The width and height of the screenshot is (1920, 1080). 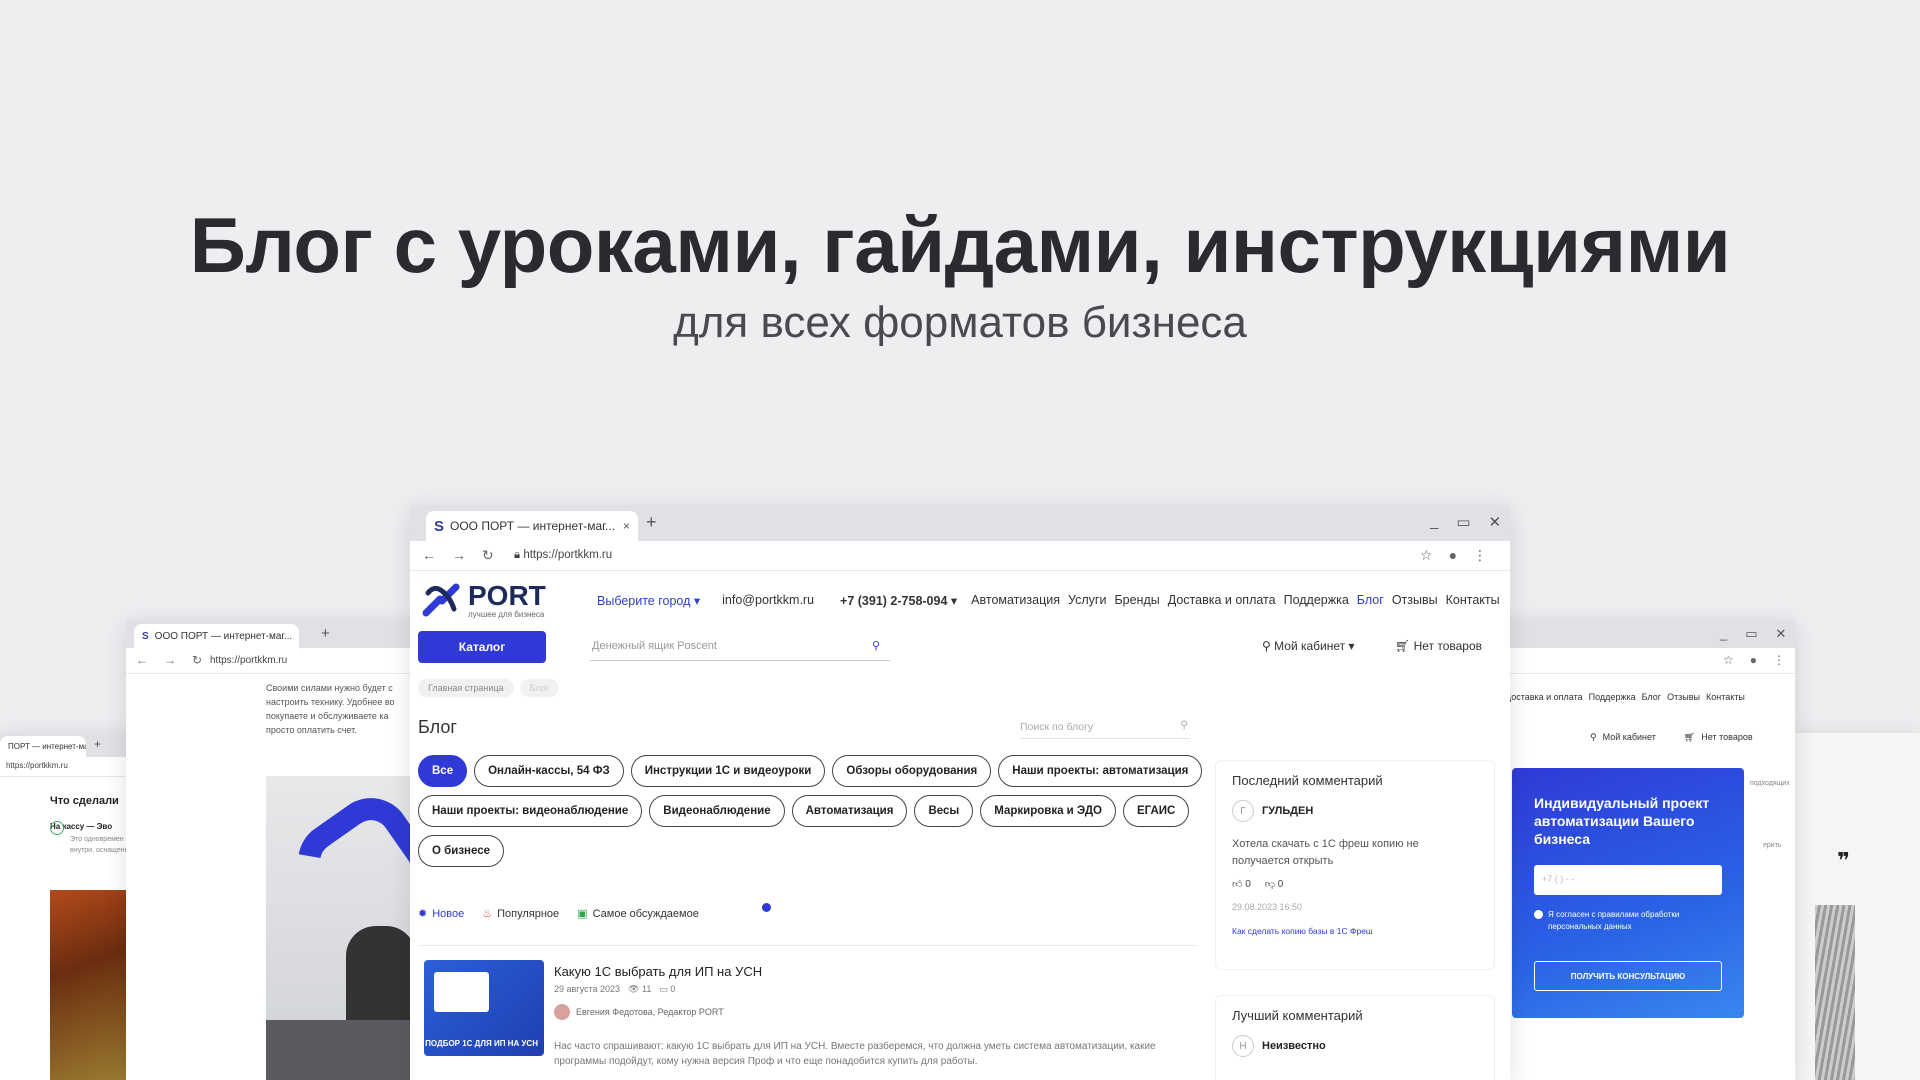 I want to click on hero-subtitle: для всех форматов бизнеса, so click(x=960, y=322).